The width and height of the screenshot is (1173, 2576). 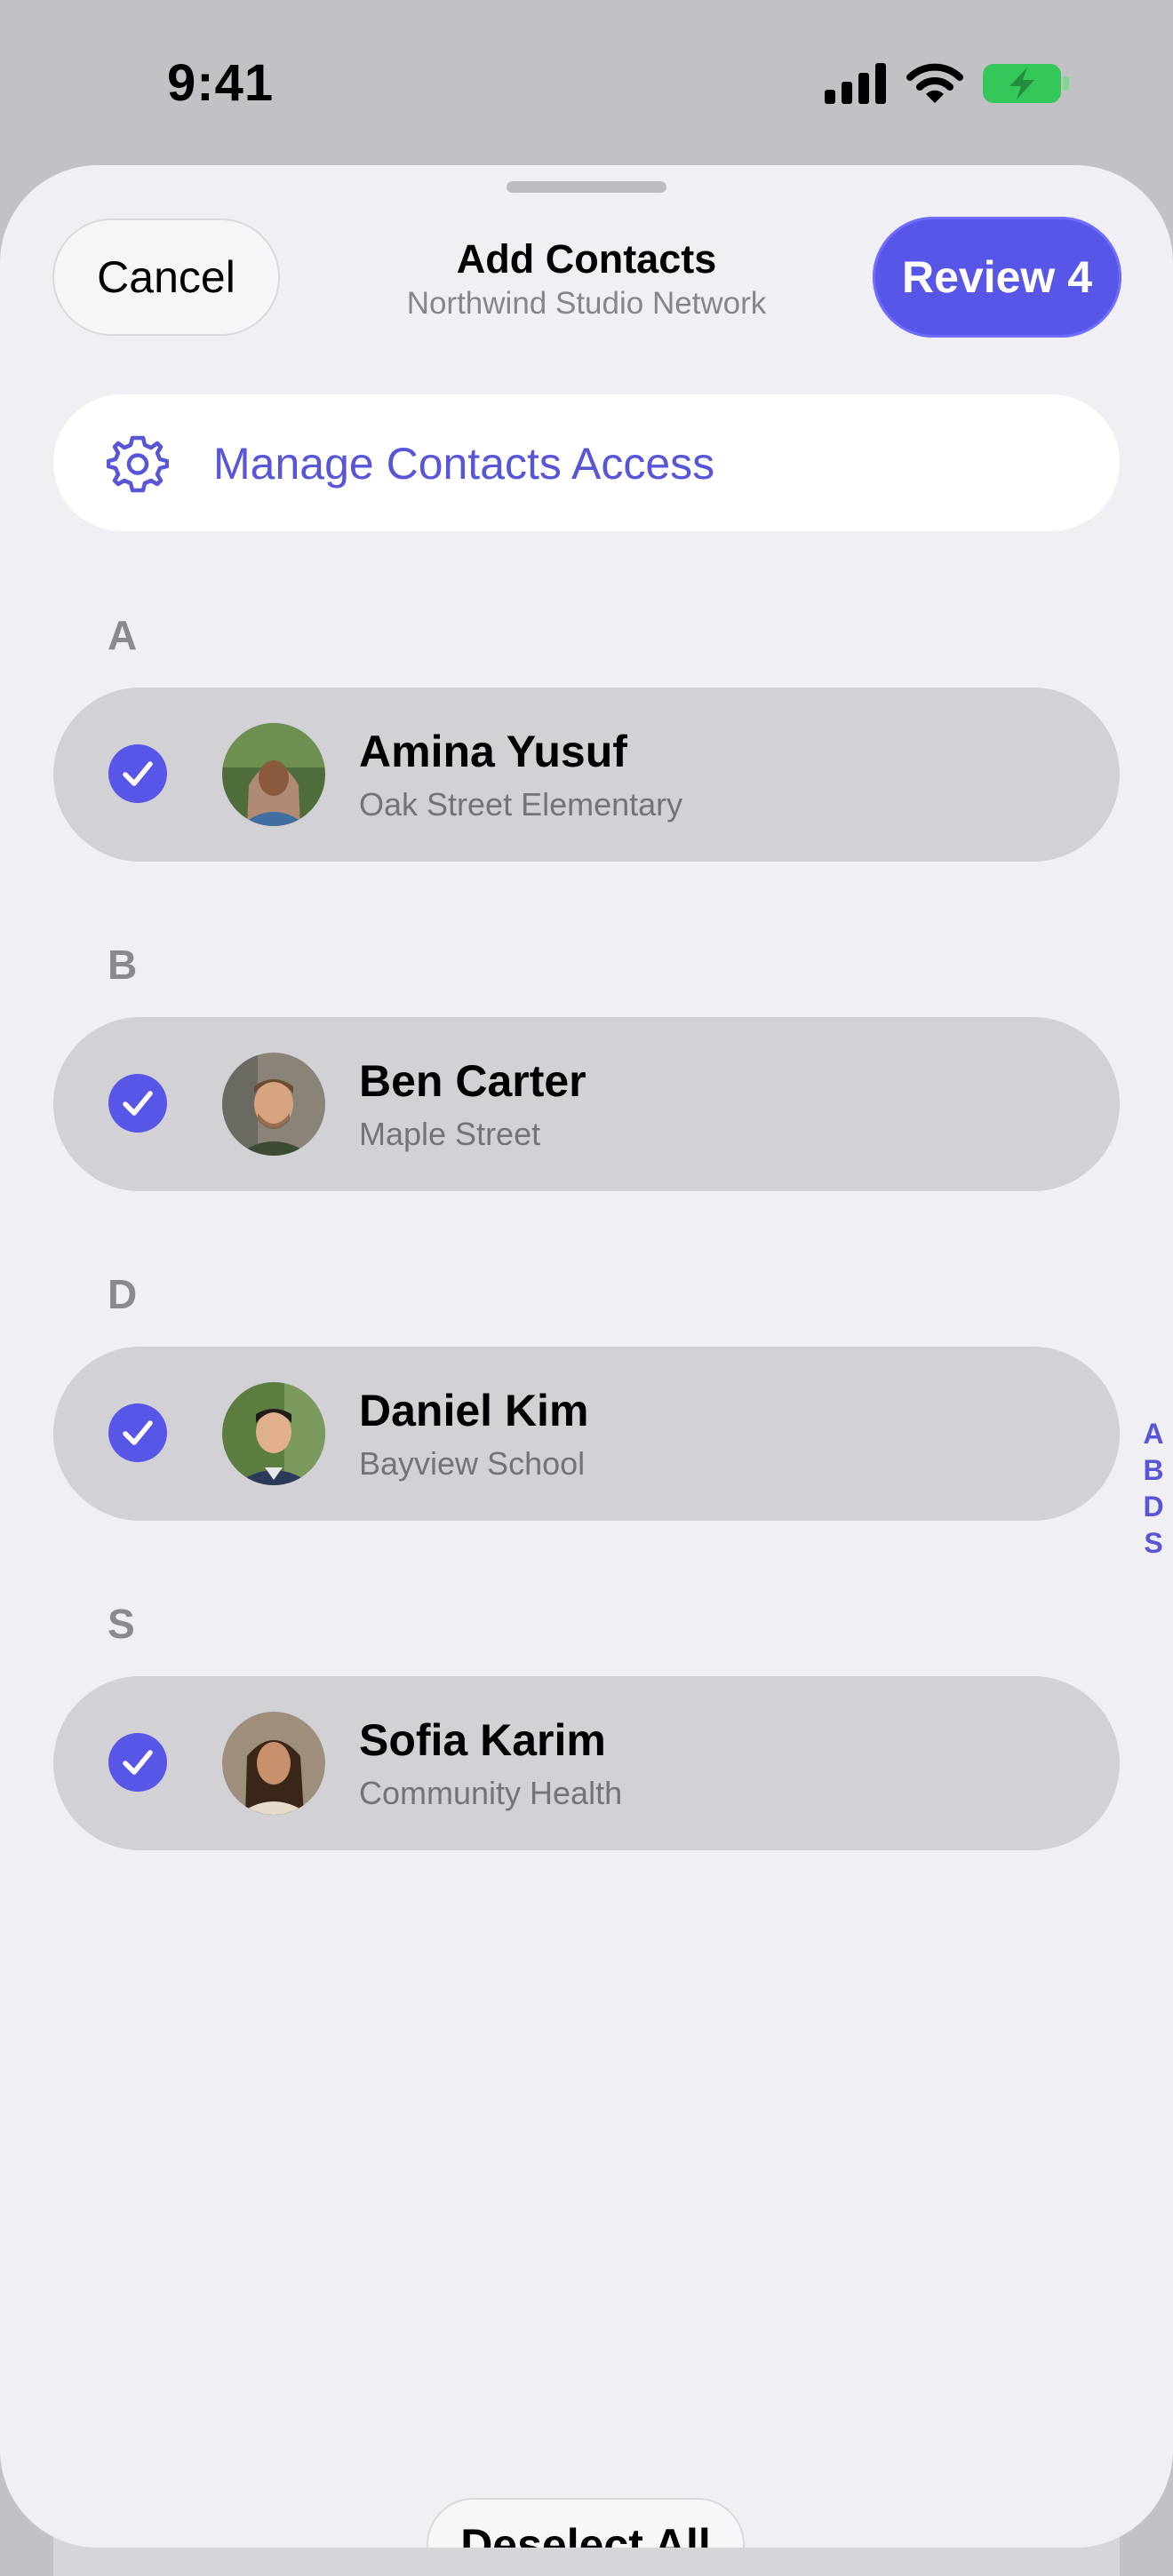 I want to click on contact-subtitle: Bayview School, so click(x=473, y=1463).